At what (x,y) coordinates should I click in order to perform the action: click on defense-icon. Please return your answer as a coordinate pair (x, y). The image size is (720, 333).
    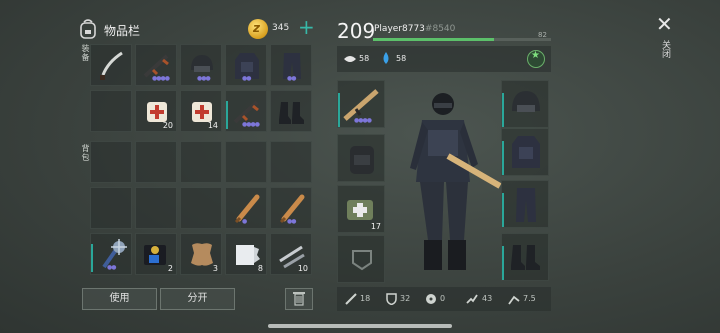
    Looking at the image, I should click on (391, 299).